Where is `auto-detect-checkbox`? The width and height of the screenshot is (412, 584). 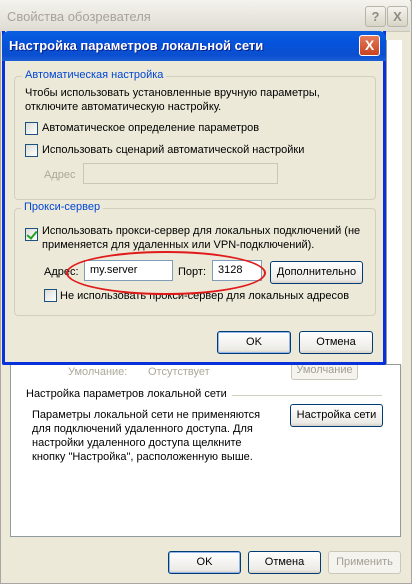 auto-detect-checkbox is located at coordinates (31, 128).